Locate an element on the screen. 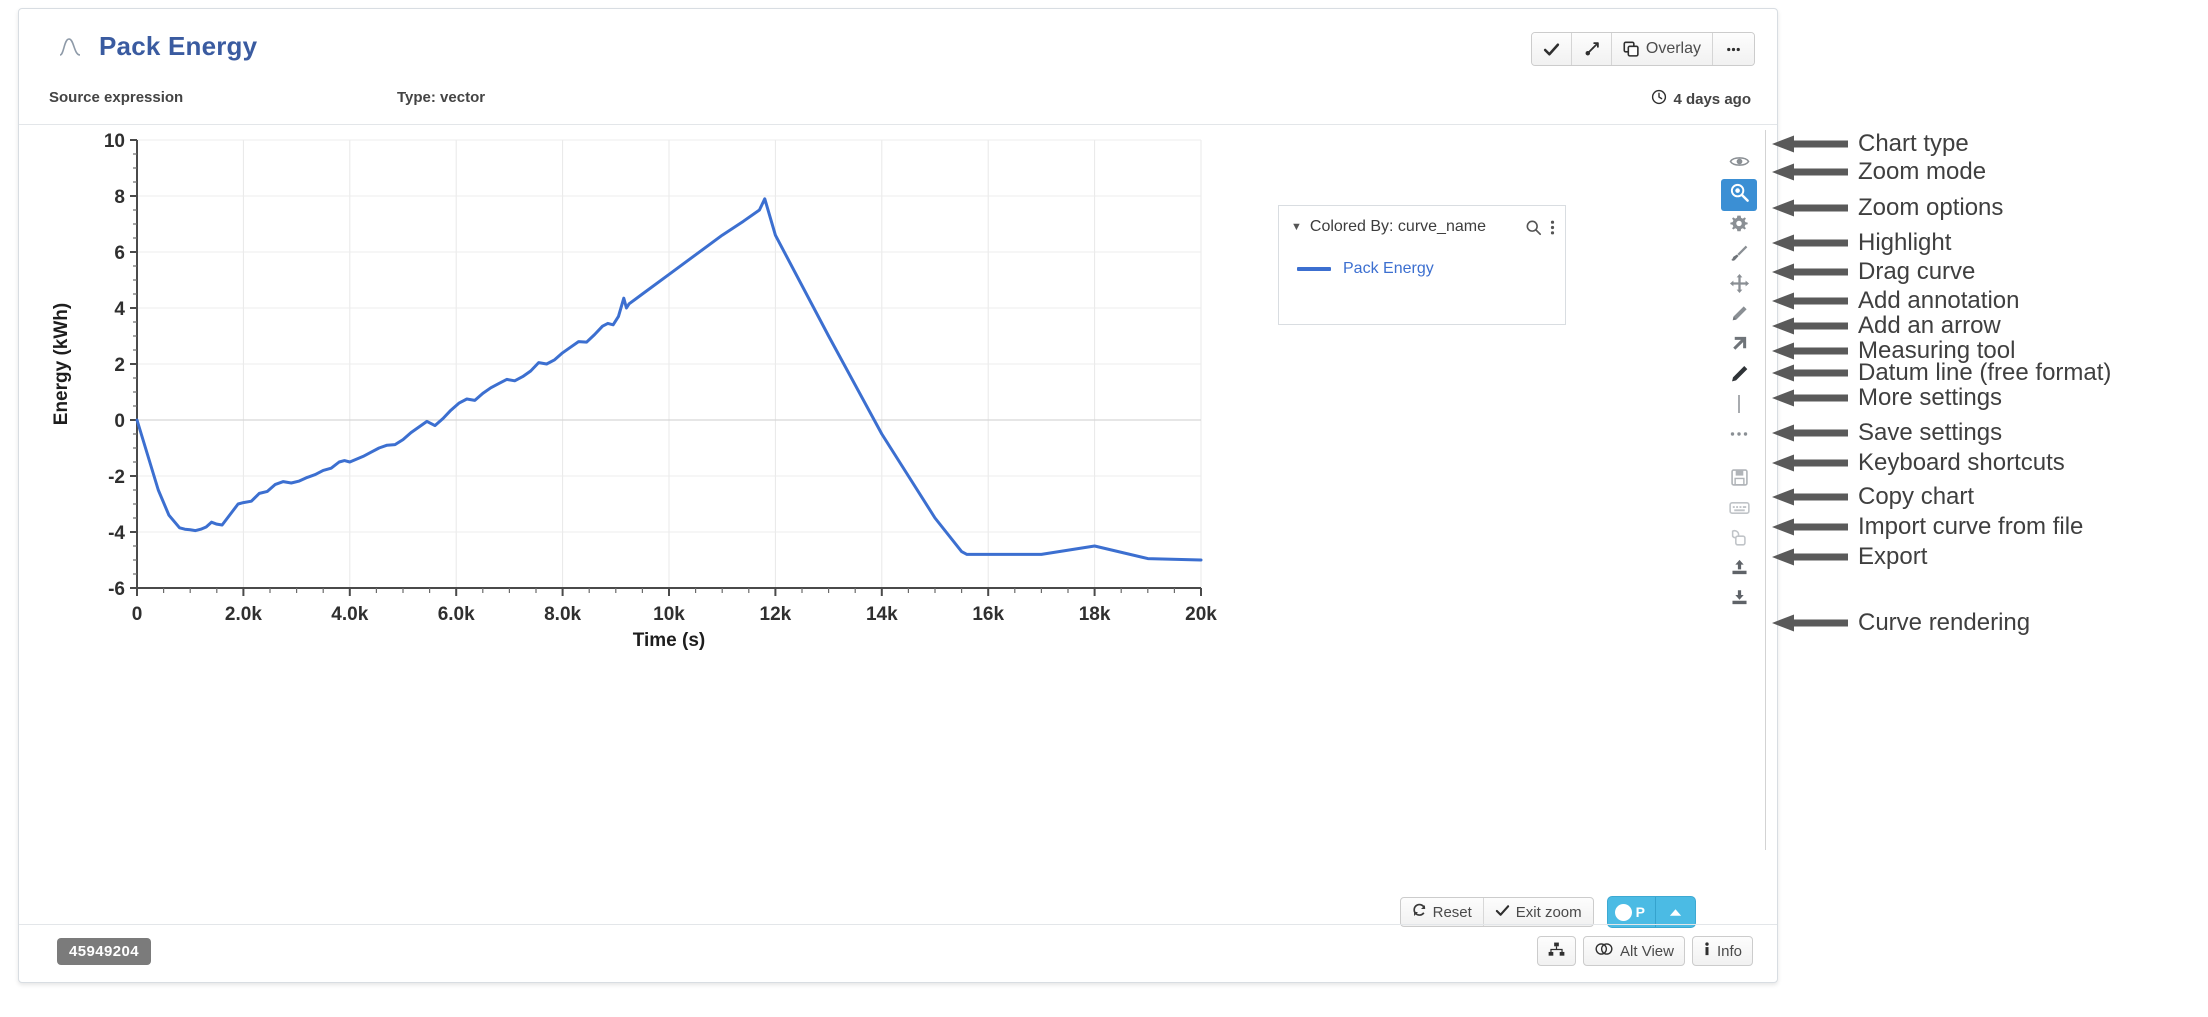  legend-item-label: Pack Energy is located at coordinates (1388, 268).